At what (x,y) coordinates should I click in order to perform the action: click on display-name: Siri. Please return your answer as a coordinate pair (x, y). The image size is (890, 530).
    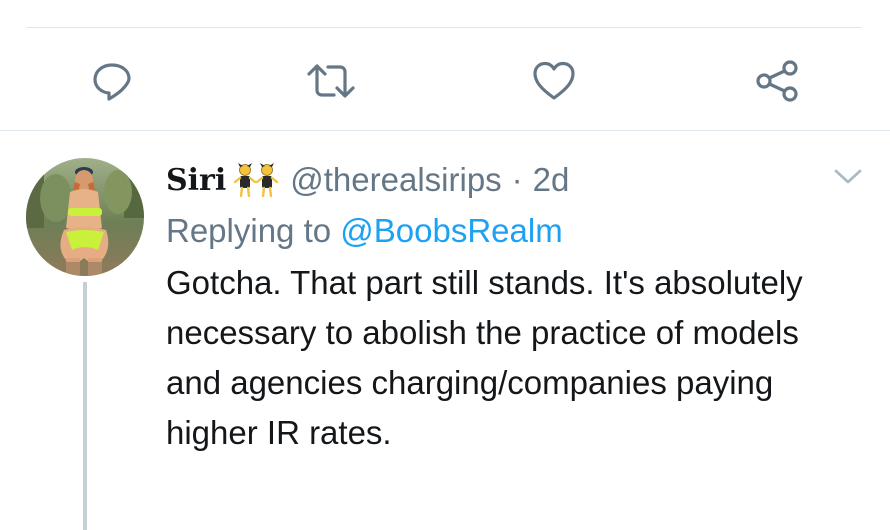
    Looking at the image, I should click on (196, 180).